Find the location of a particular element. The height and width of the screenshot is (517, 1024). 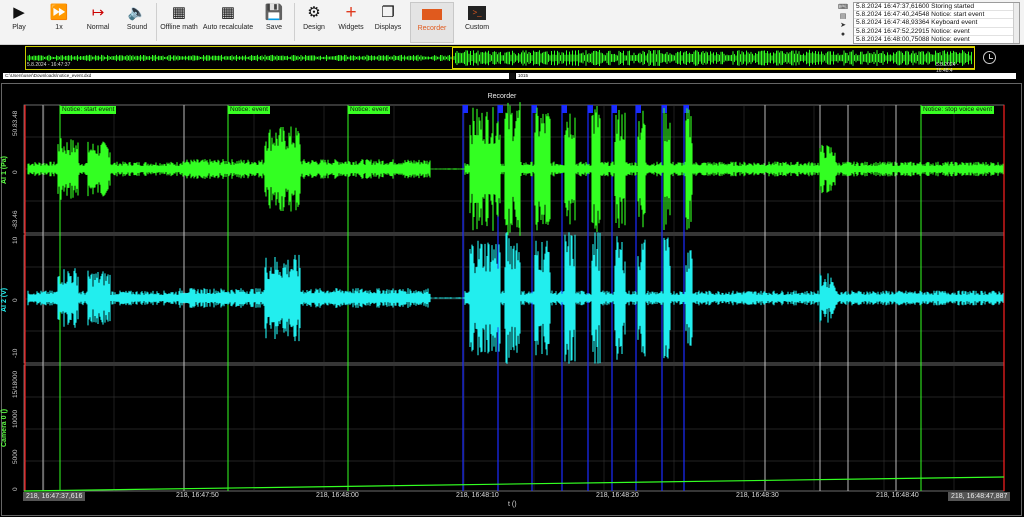

x-axis-label: t () is located at coordinates (512, 504).